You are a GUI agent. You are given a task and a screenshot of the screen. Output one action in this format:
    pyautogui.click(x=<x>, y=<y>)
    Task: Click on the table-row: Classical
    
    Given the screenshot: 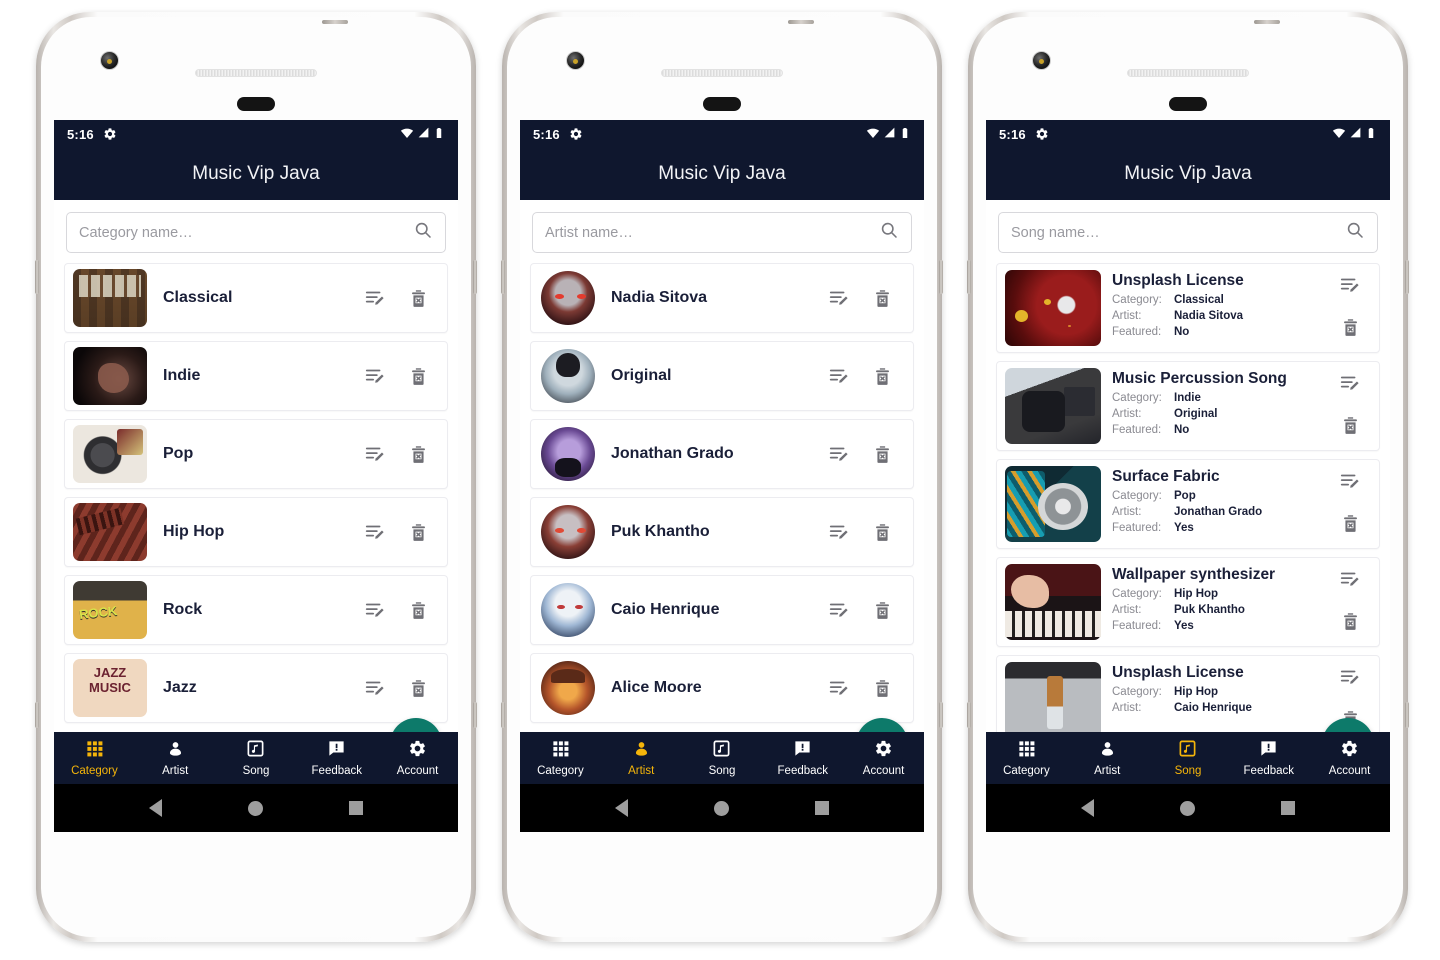 What is the action you would take?
    pyautogui.click(x=256, y=298)
    